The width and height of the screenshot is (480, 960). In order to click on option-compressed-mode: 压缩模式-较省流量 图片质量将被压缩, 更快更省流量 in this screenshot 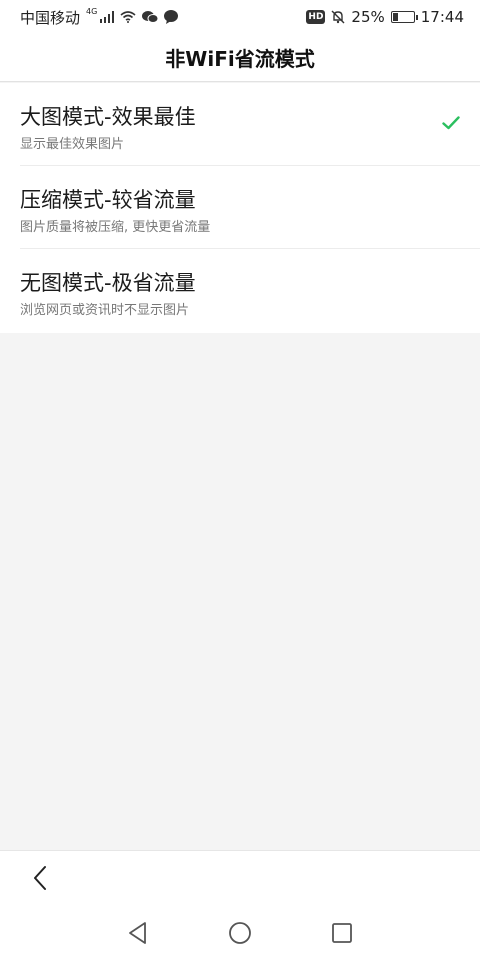, I will do `click(250, 207)`.